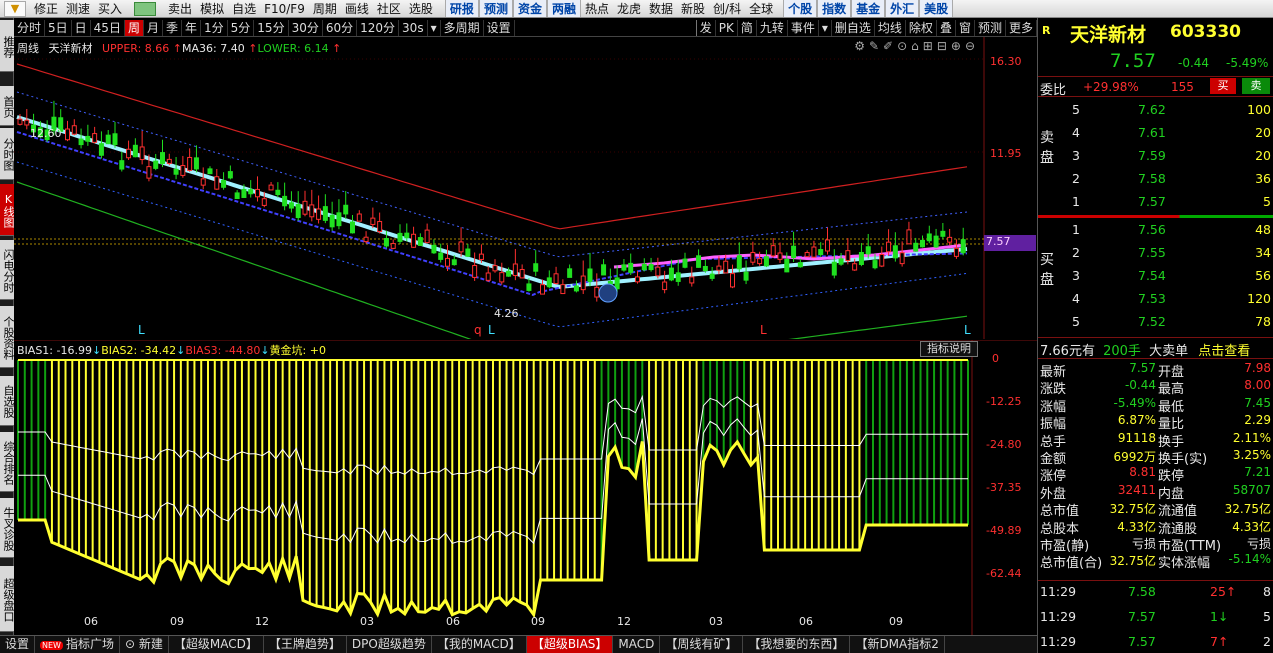 Image resolution: width=1273 pixels, height=653 pixels. I want to click on toolbar-item-index: 指数, so click(834, 8).